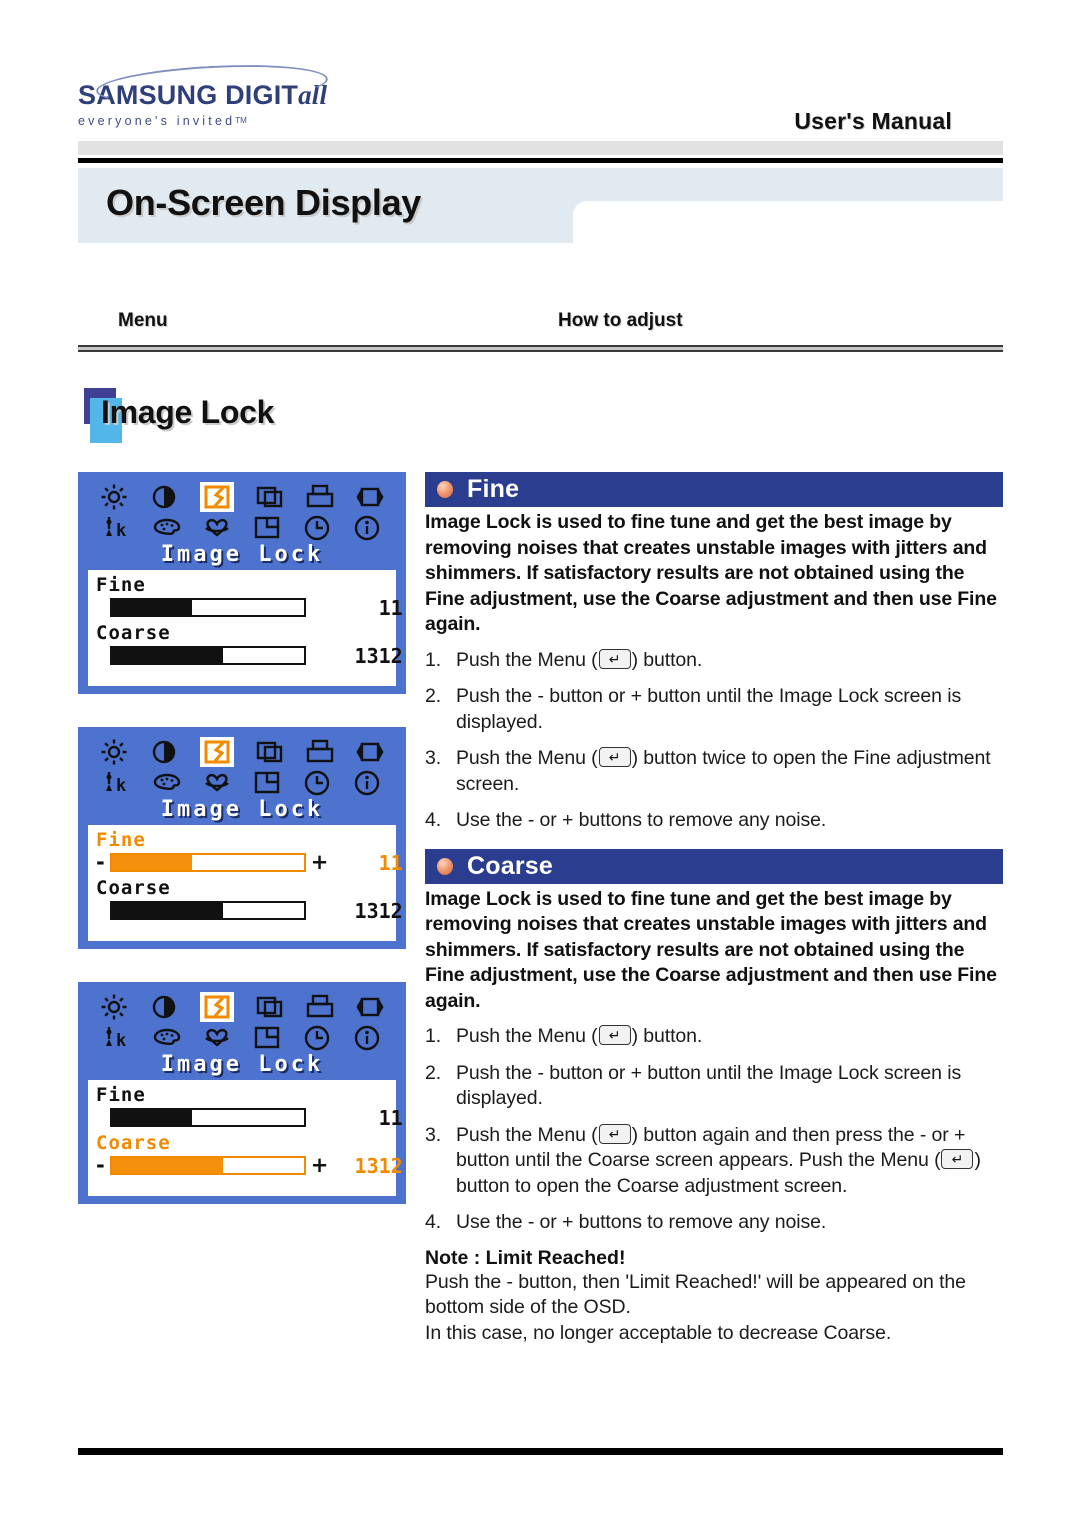 This screenshot has width=1080, height=1528. What do you see at coordinates (121, 1041) in the screenshot?
I see `svg-text: k` at bounding box center [121, 1041].